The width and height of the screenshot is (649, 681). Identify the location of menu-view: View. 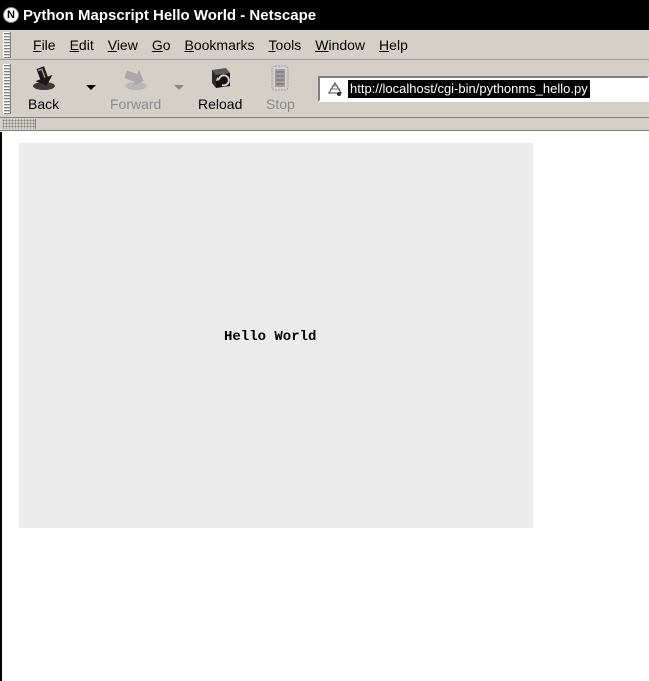
(123, 45).